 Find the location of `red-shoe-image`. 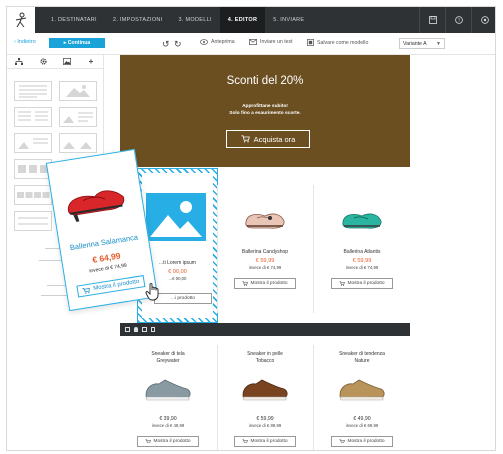

red-shoe-image is located at coordinates (96, 206).